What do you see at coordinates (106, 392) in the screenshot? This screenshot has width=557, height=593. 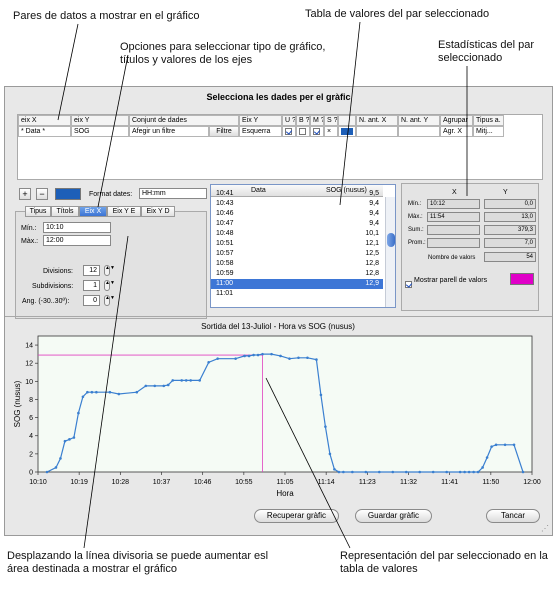 I see `pointer-divider` at bounding box center [106, 392].